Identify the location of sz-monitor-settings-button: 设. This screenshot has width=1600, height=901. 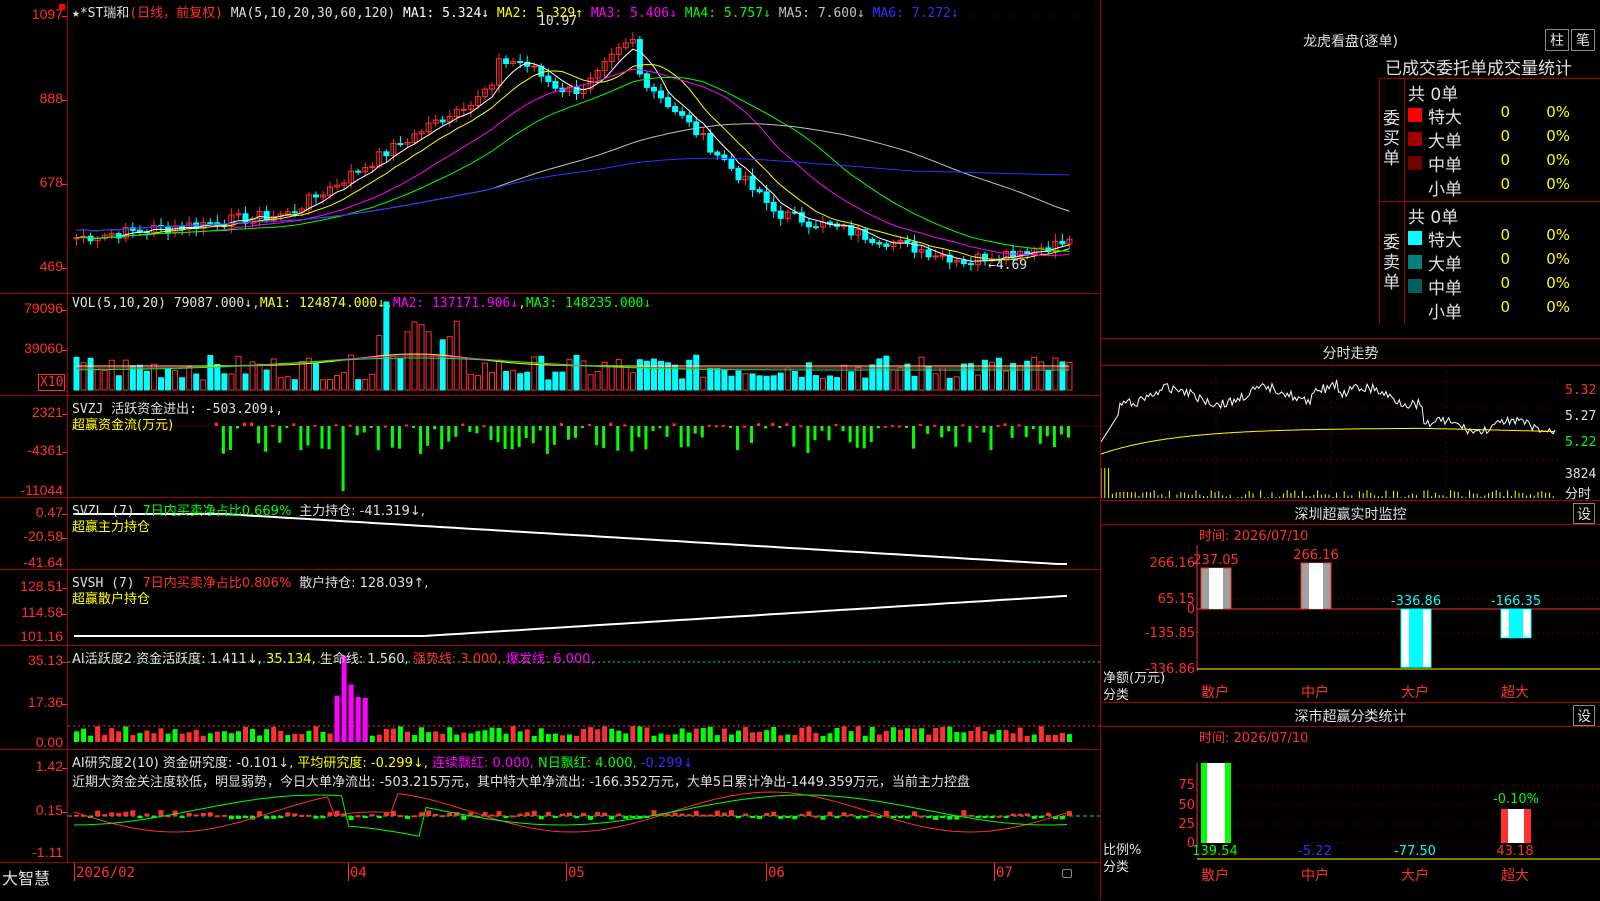
(1584, 513).